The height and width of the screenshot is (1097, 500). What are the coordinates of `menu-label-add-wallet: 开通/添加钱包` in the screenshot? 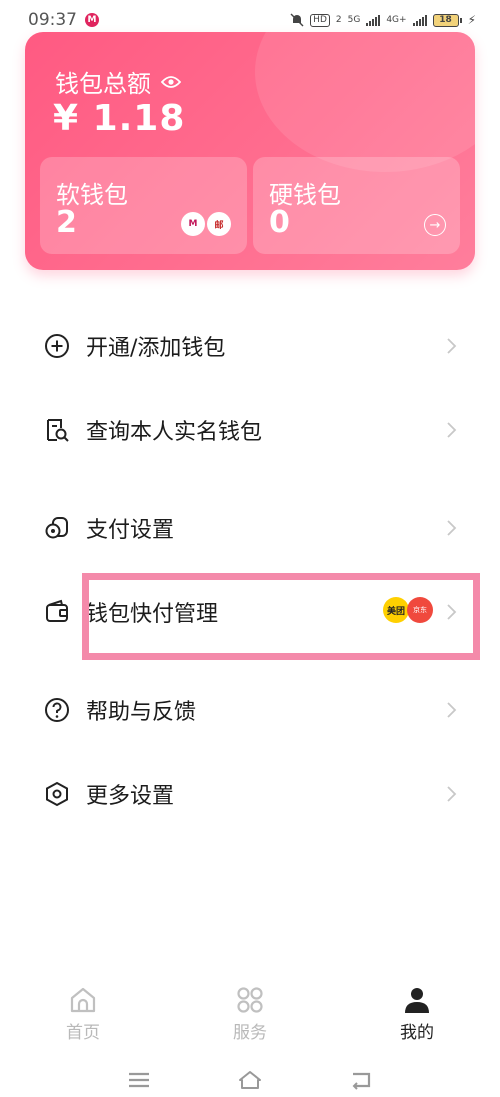 It's located at (156, 348).